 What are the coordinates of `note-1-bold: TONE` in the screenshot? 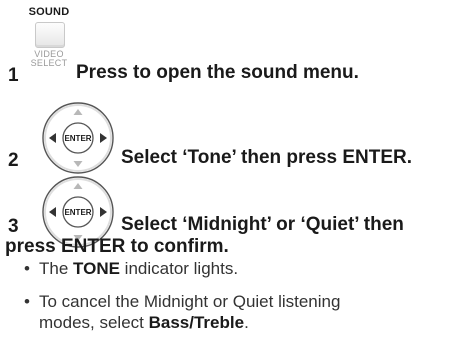 It's located at (96, 268).